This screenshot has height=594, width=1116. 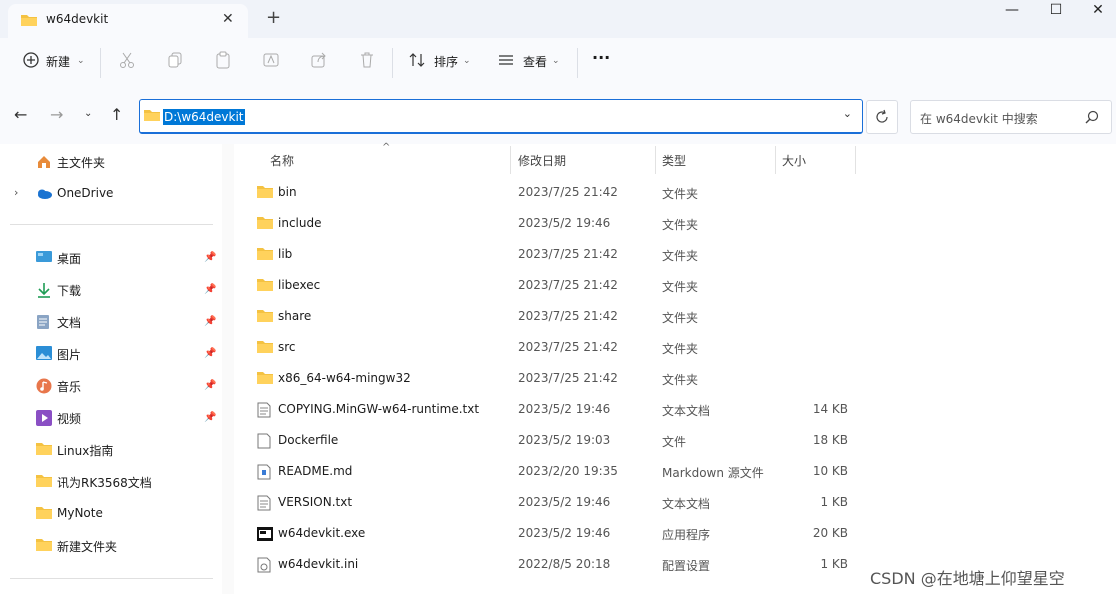 What do you see at coordinates (542, 160) in the screenshot?
I see `column-header-date: 修改日期` at bounding box center [542, 160].